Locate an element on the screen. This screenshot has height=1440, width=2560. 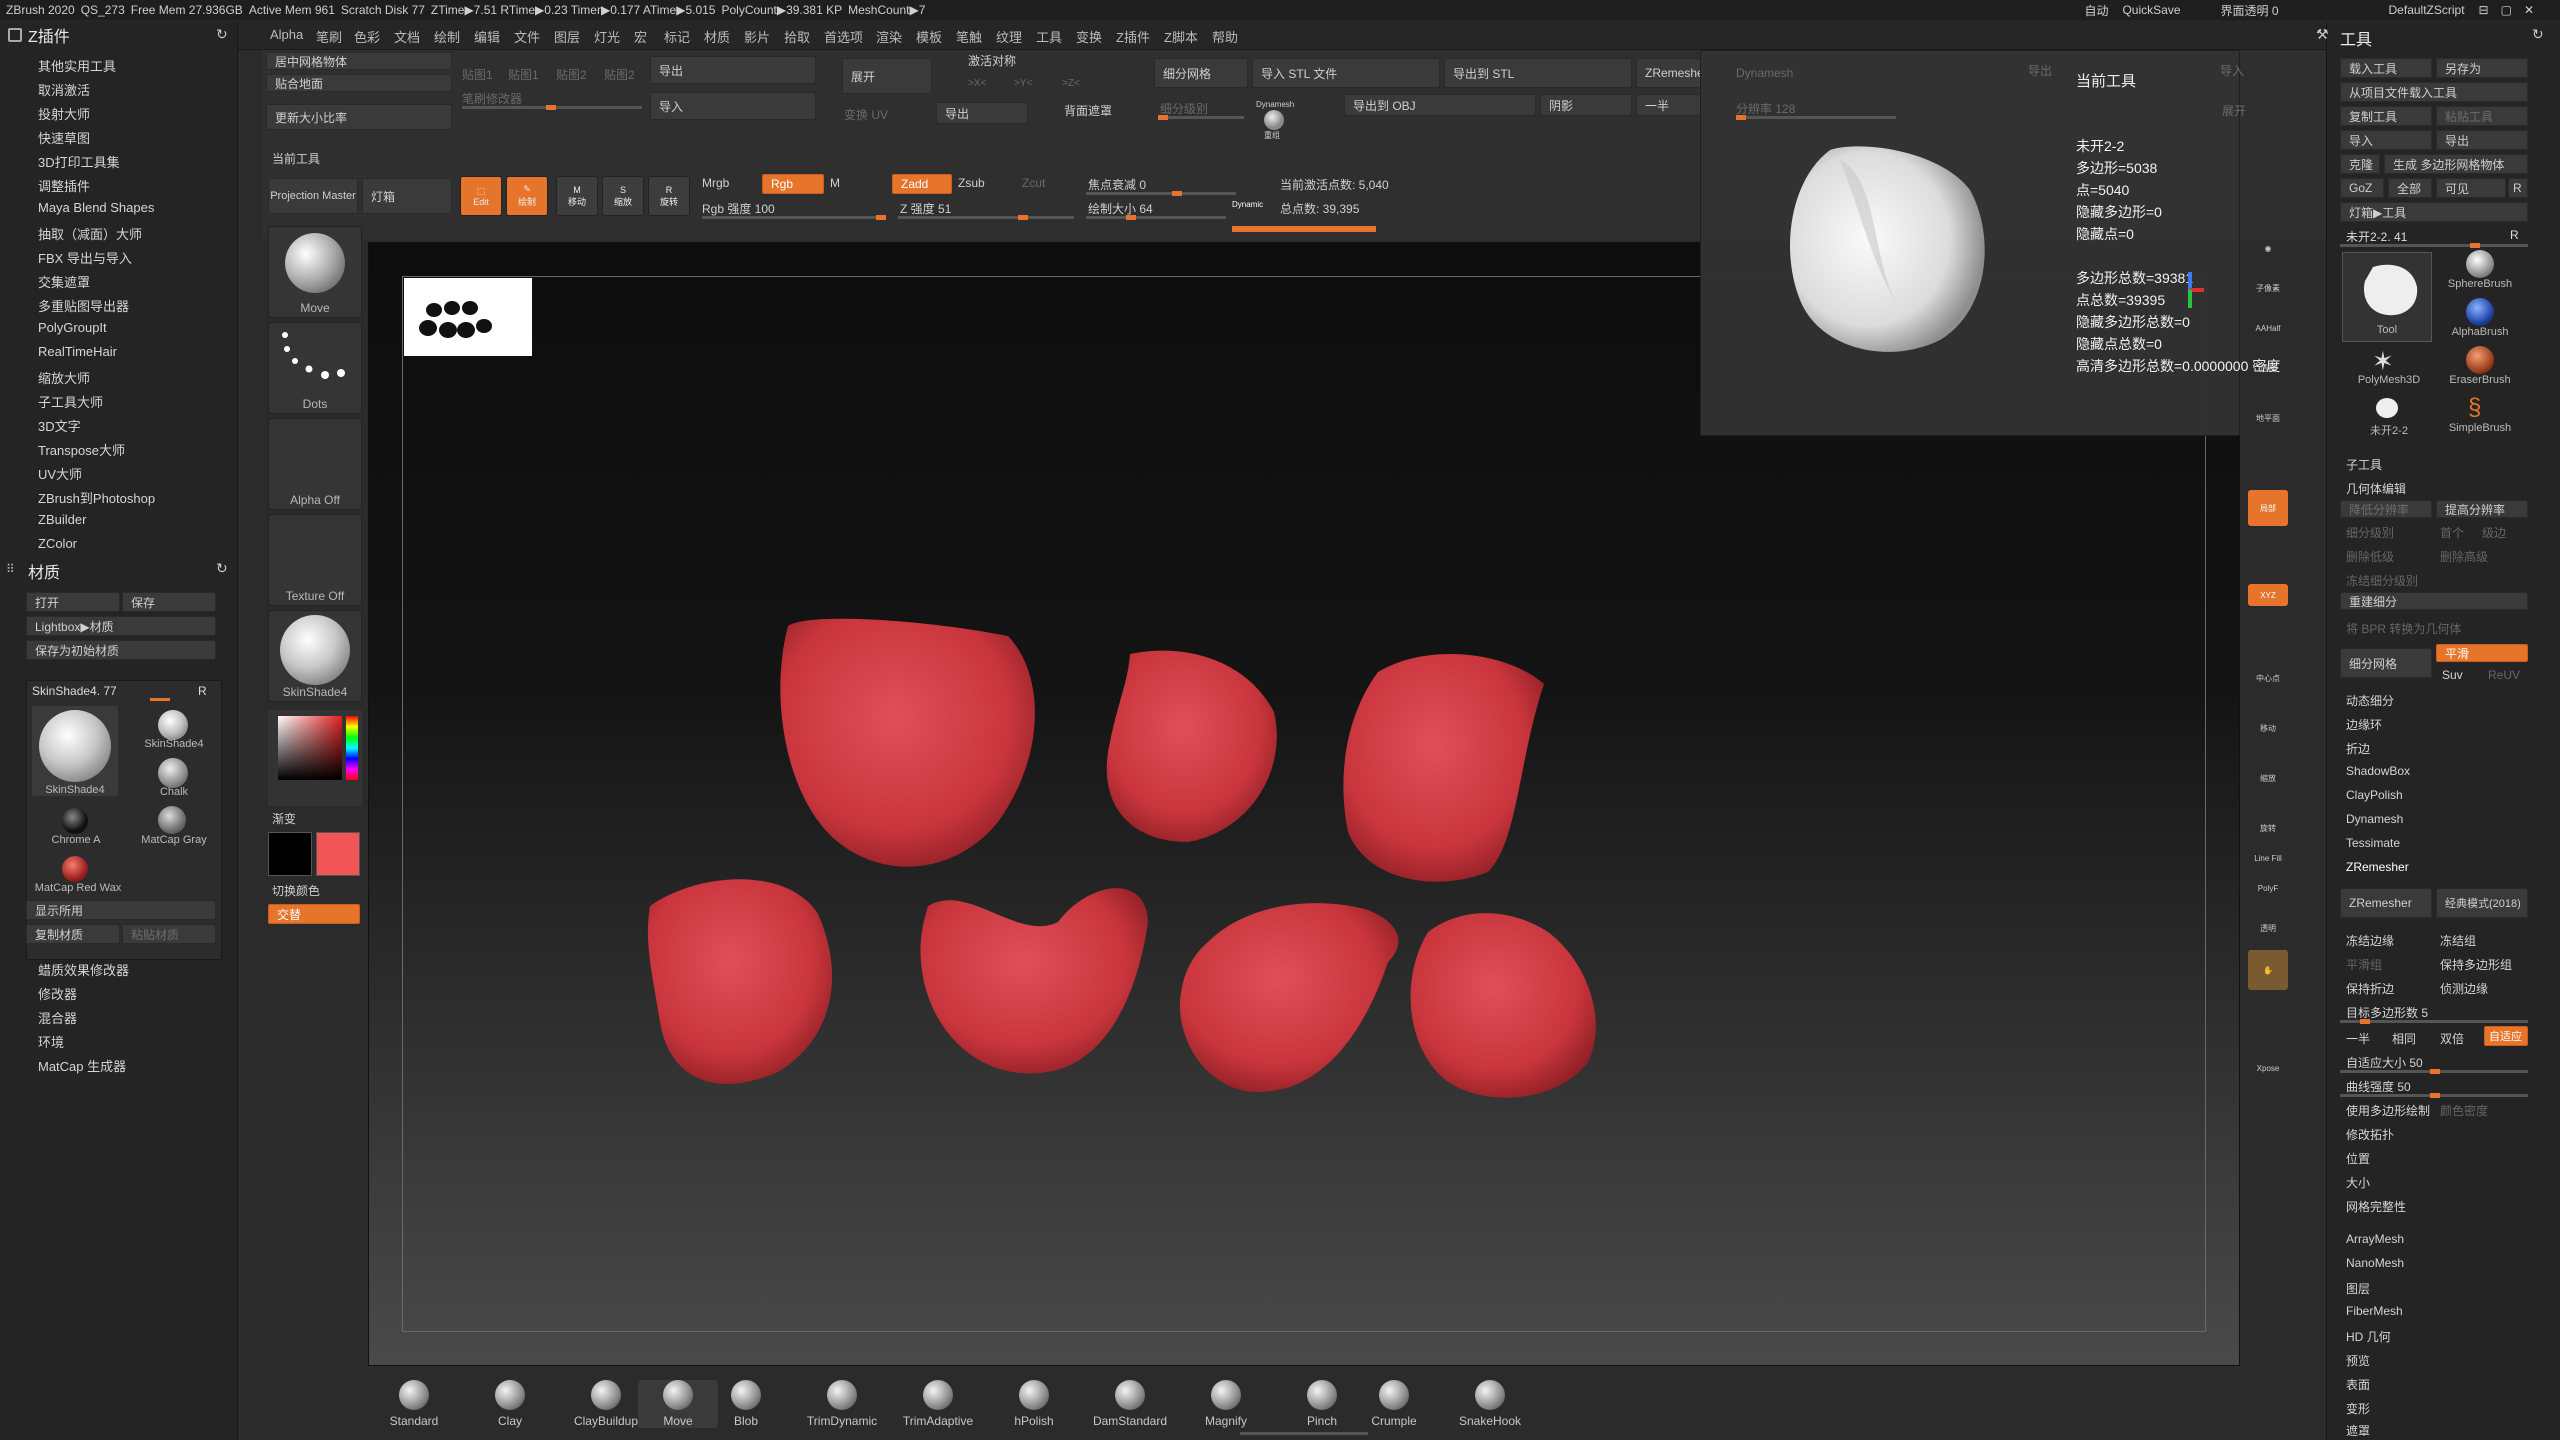
material-sub-environment: 环境 is located at coordinates (51, 1041).